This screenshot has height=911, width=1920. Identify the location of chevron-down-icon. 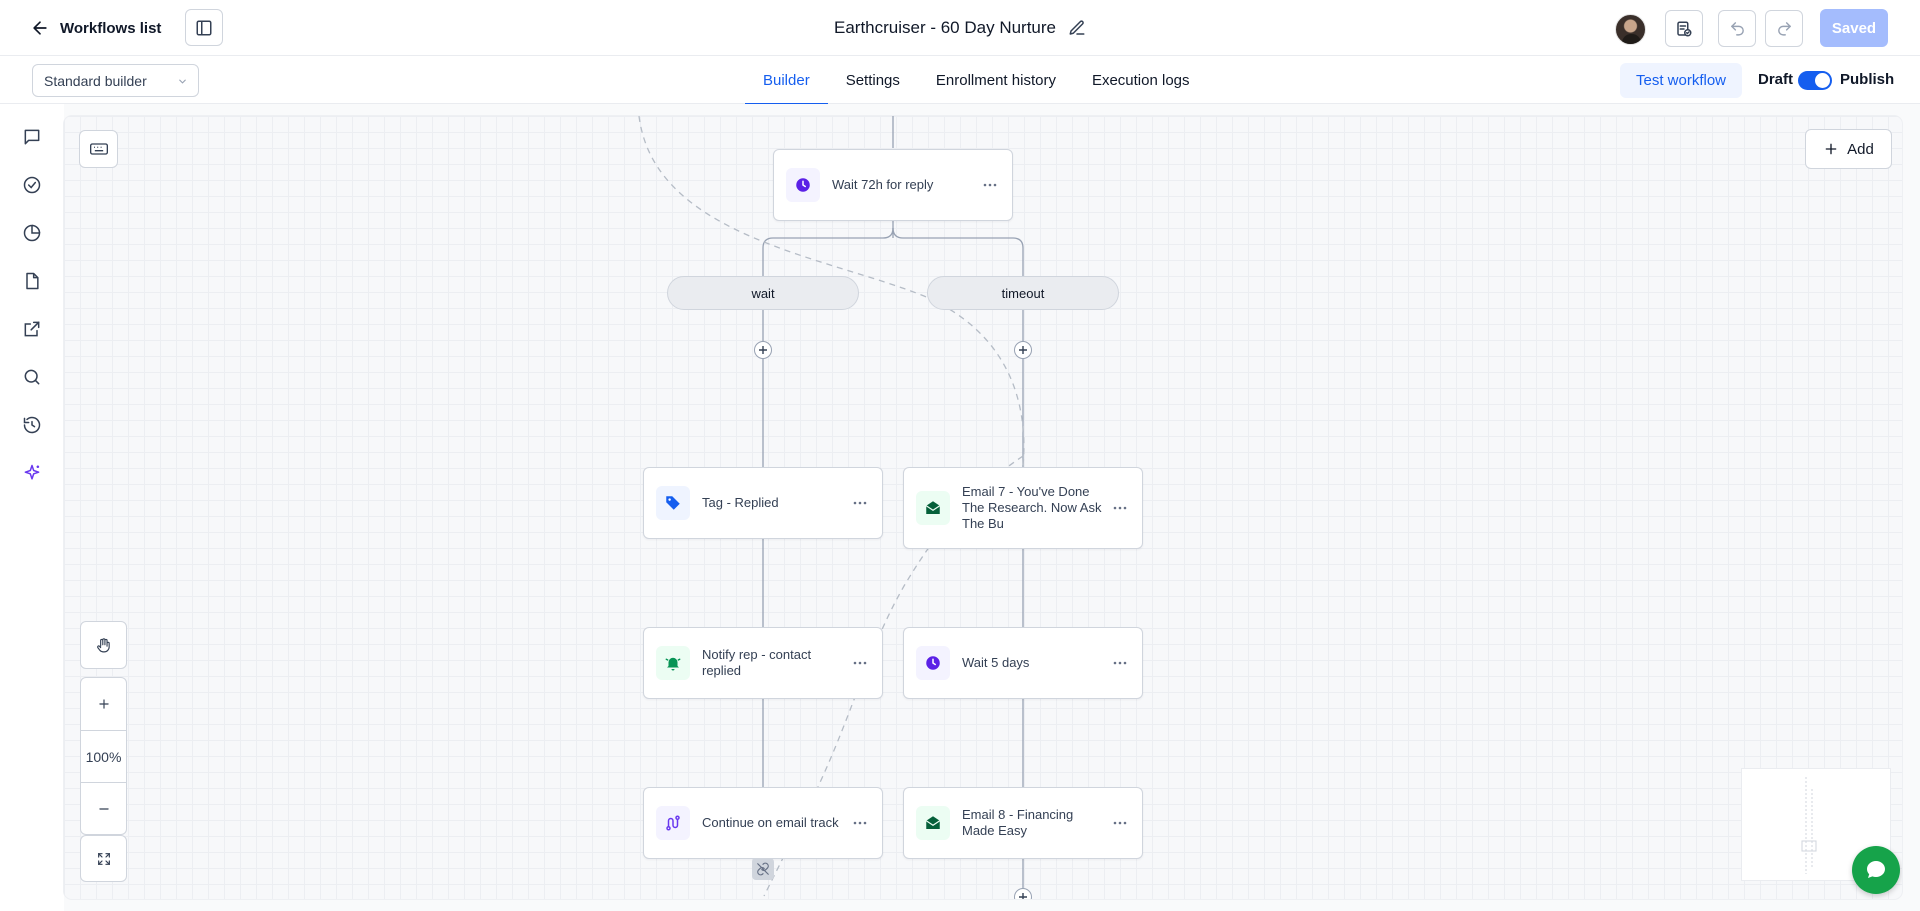
(182, 81).